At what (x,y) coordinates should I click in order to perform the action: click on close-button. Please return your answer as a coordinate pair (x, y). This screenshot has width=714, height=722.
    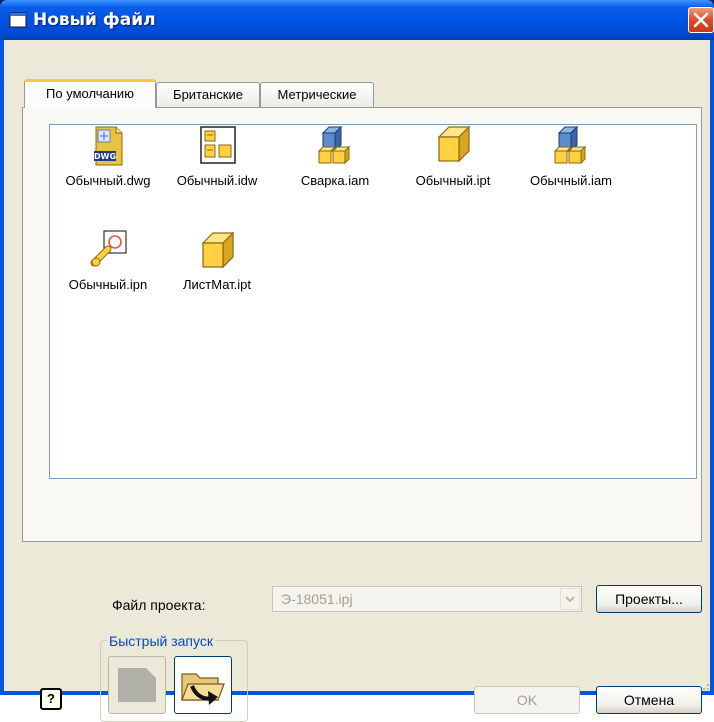
    Looking at the image, I should click on (701, 20).